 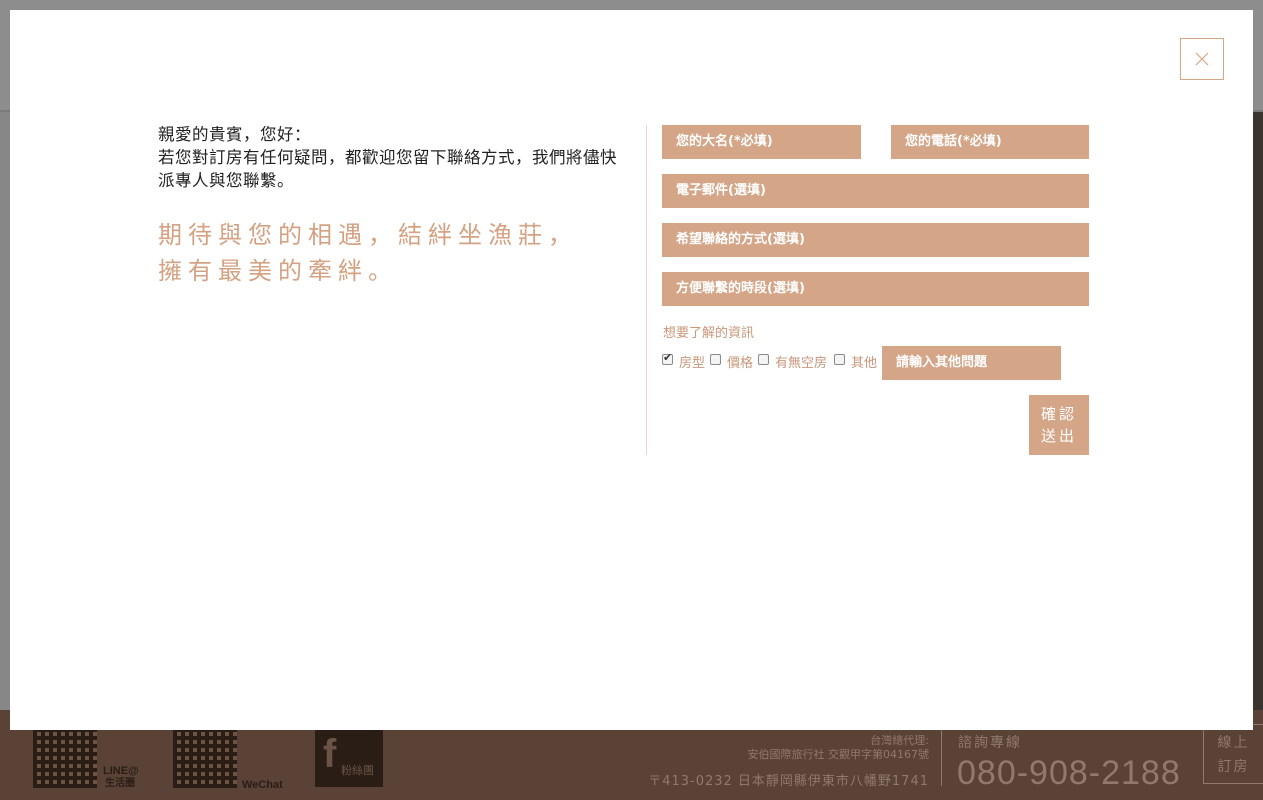 I want to click on close-icon, so click(x=1202, y=59).